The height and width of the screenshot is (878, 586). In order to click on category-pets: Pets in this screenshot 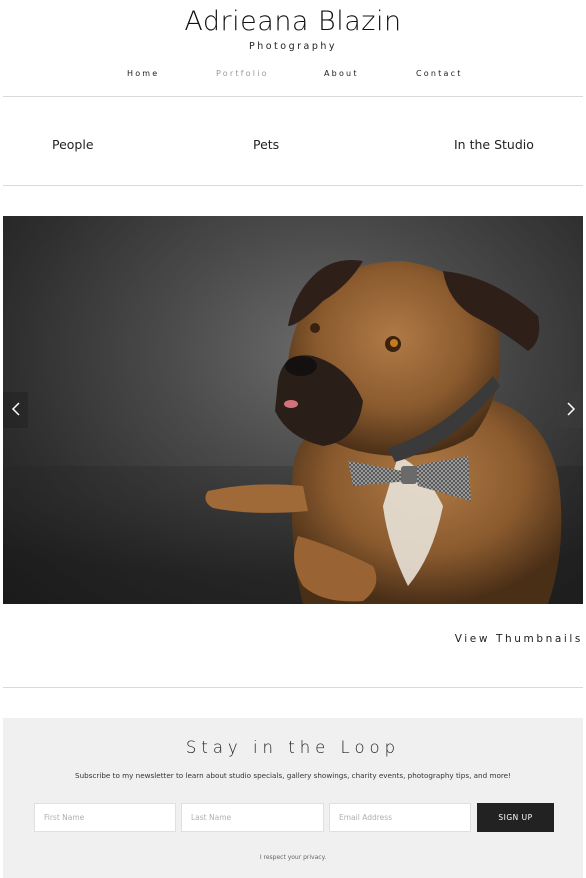, I will do `click(266, 144)`.